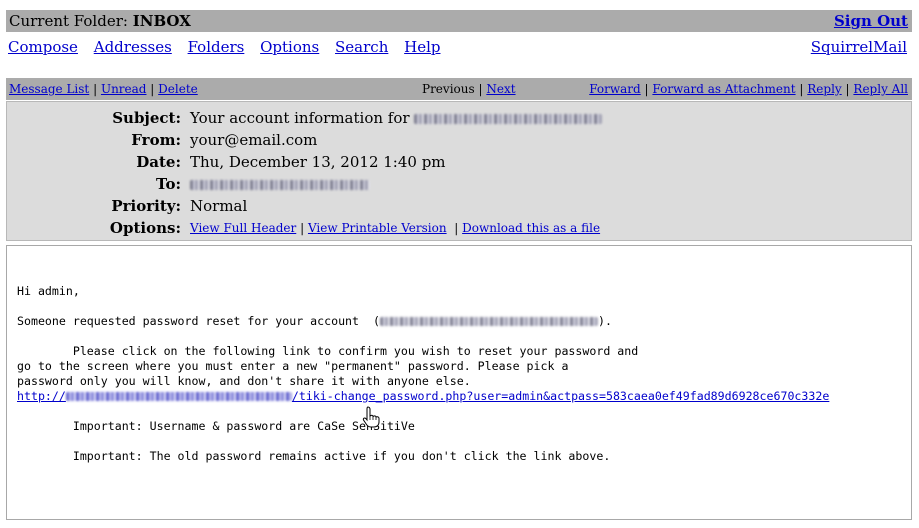 Image resolution: width=919 pixels, height=528 pixels. What do you see at coordinates (41, 396) in the screenshot?
I see `link-prefix: http://` at bounding box center [41, 396].